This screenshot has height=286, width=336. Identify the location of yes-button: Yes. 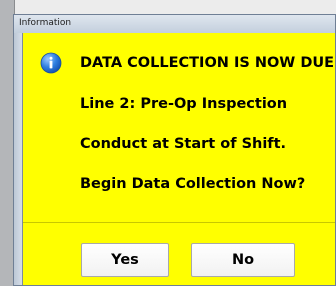
(125, 260).